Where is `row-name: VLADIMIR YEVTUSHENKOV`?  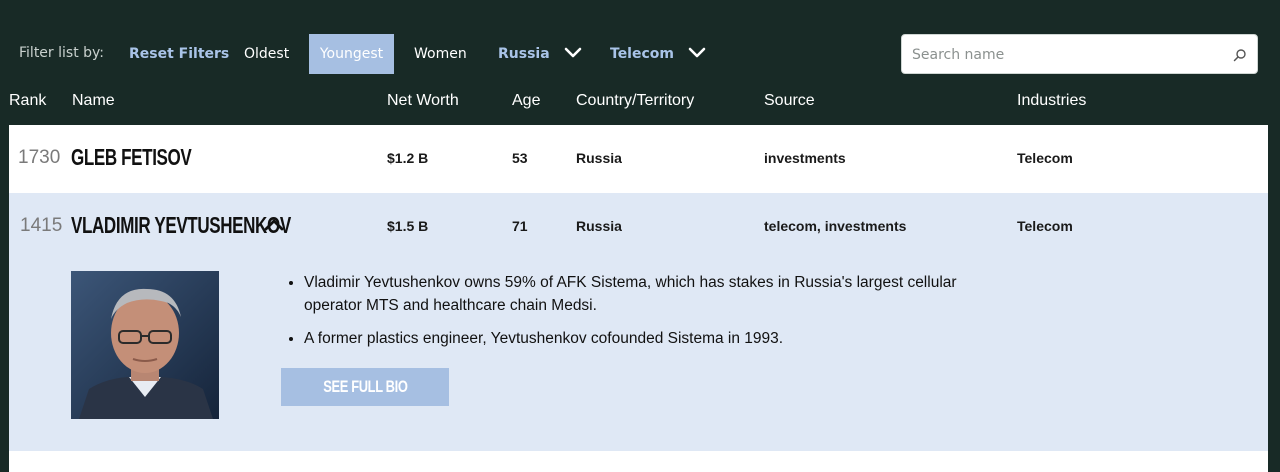 row-name: VLADIMIR YEVTUSHENKOV is located at coordinates (181, 225).